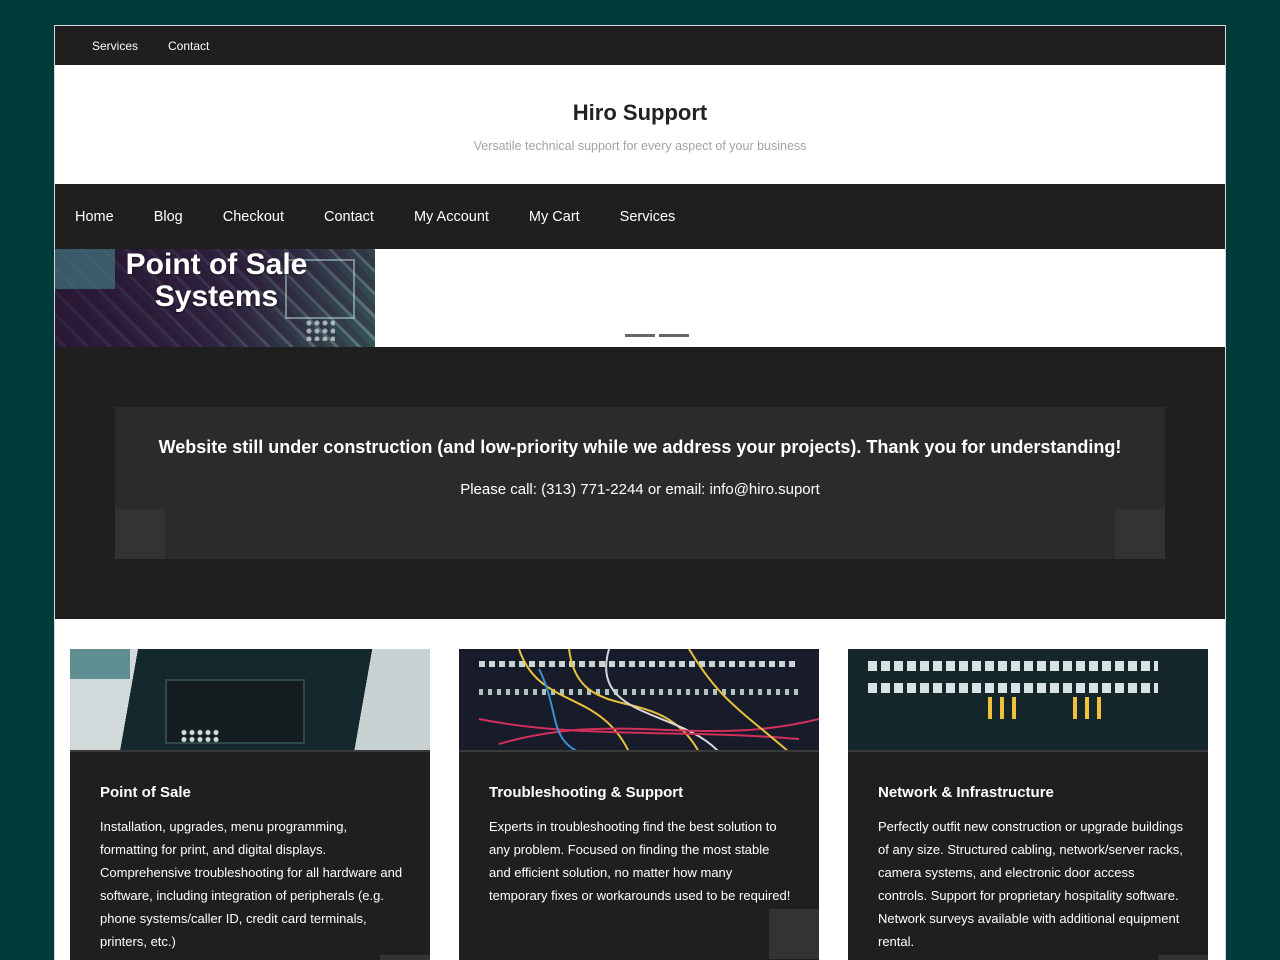 This screenshot has width=1280, height=960. I want to click on nav-item-home: Home, so click(94, 217).